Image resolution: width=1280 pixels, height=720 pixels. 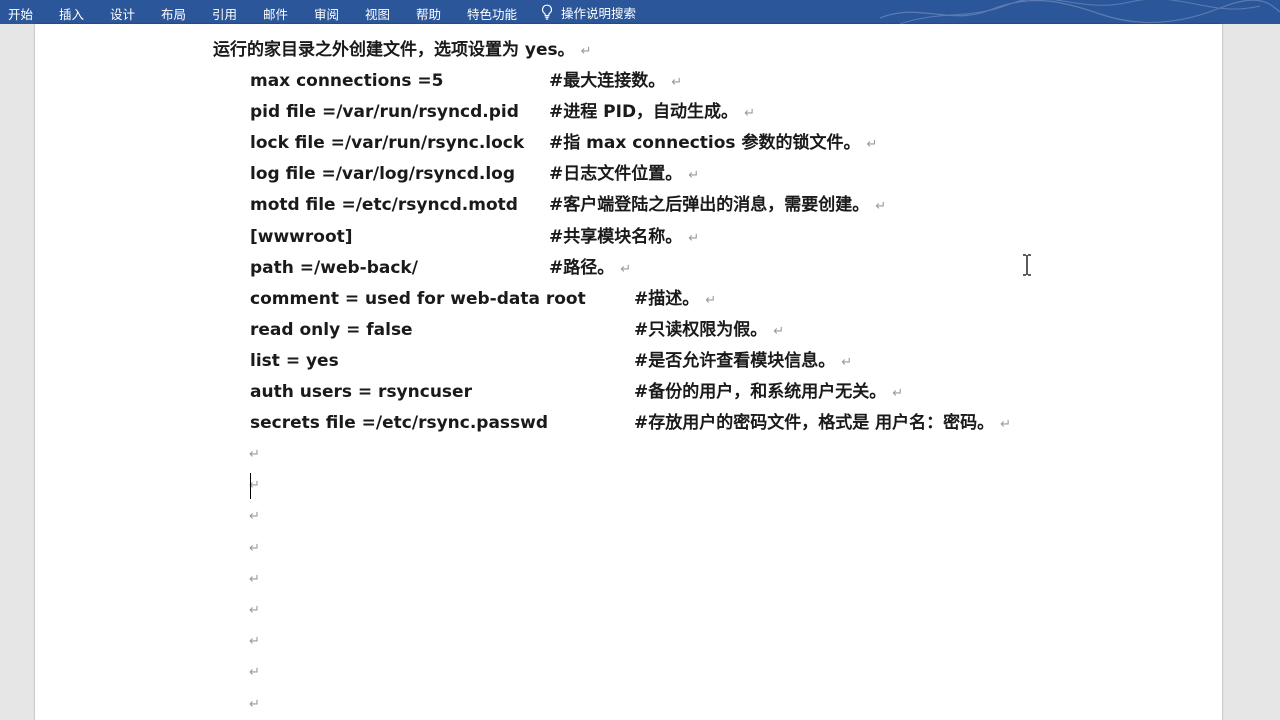 I want to click on tell-me-search: 操作说明搜索, so click(x=588, y=12).